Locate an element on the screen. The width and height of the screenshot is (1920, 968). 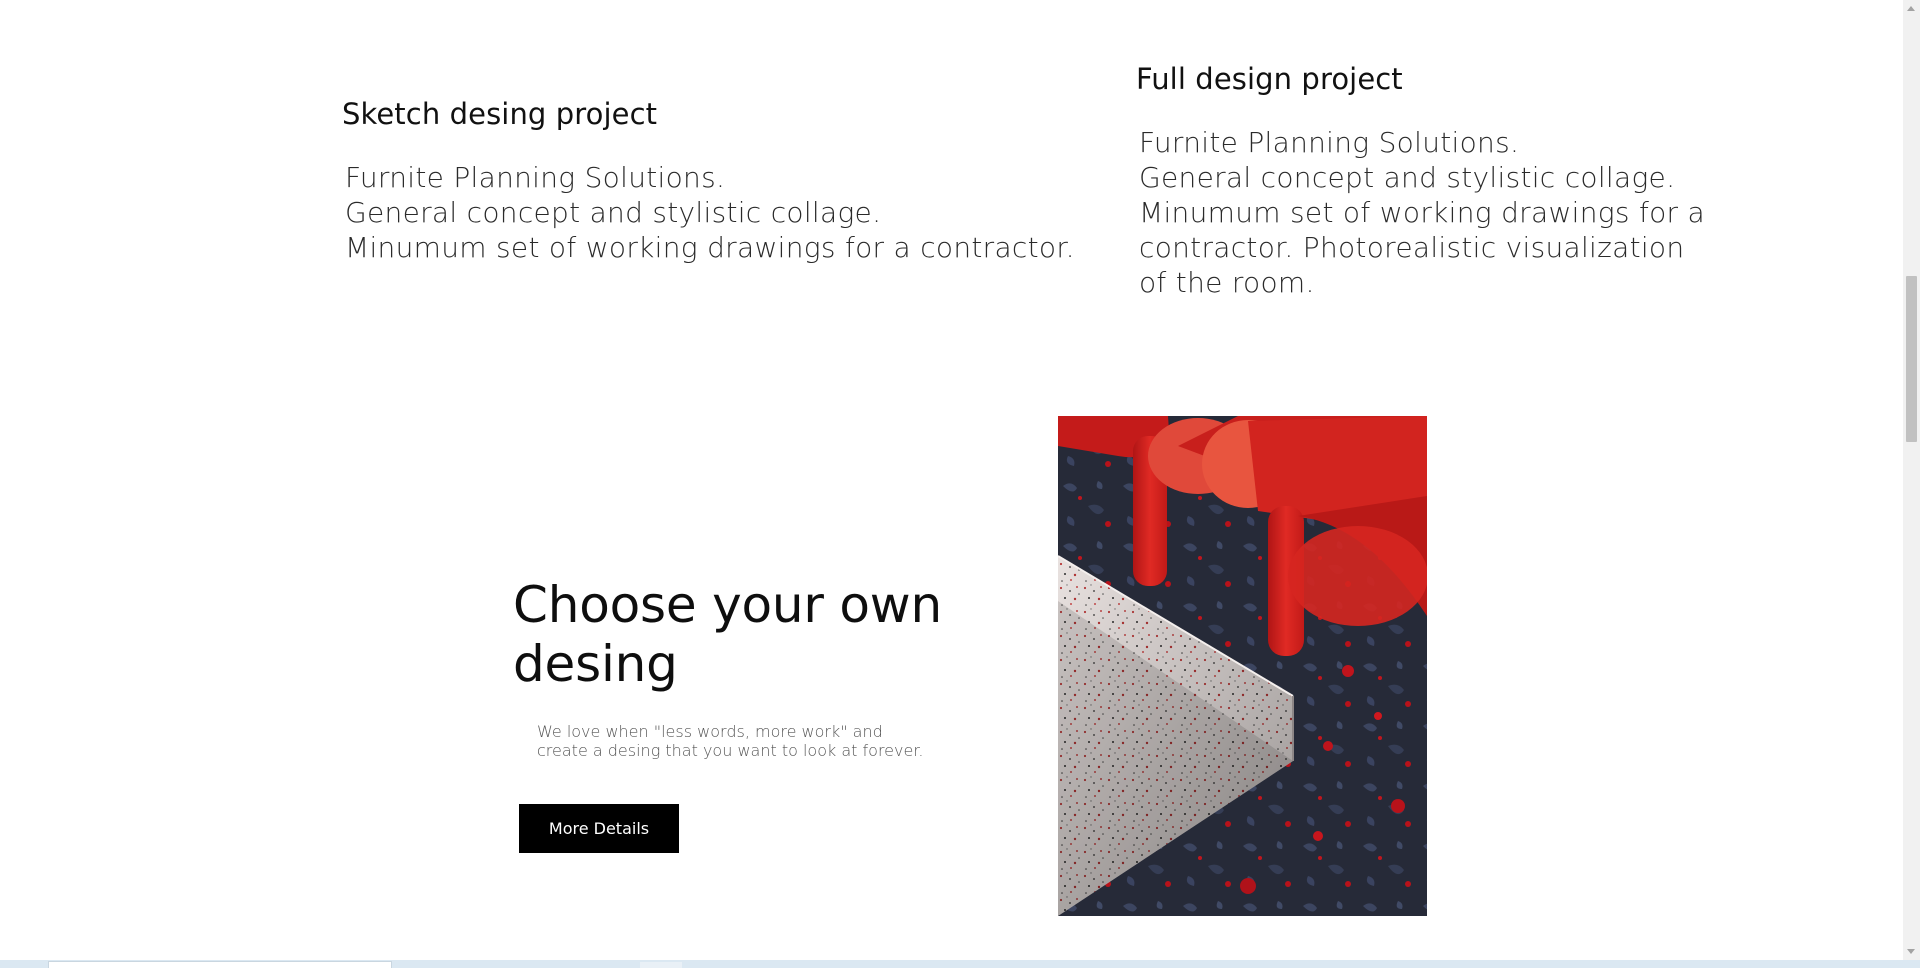
scroll-down-icon is located at coordinates (1911, 951).